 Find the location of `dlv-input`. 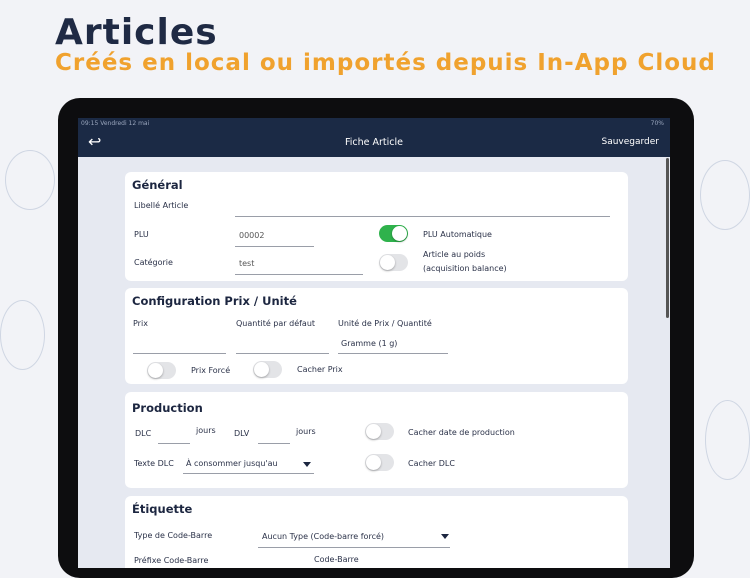

dlv-input is located at coordinates (274, 443).